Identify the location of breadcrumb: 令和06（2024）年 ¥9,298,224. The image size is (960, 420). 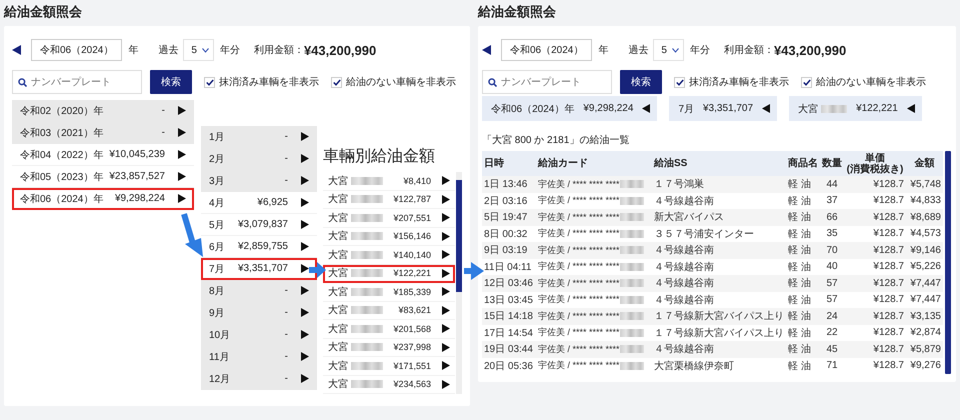
(570, 108).